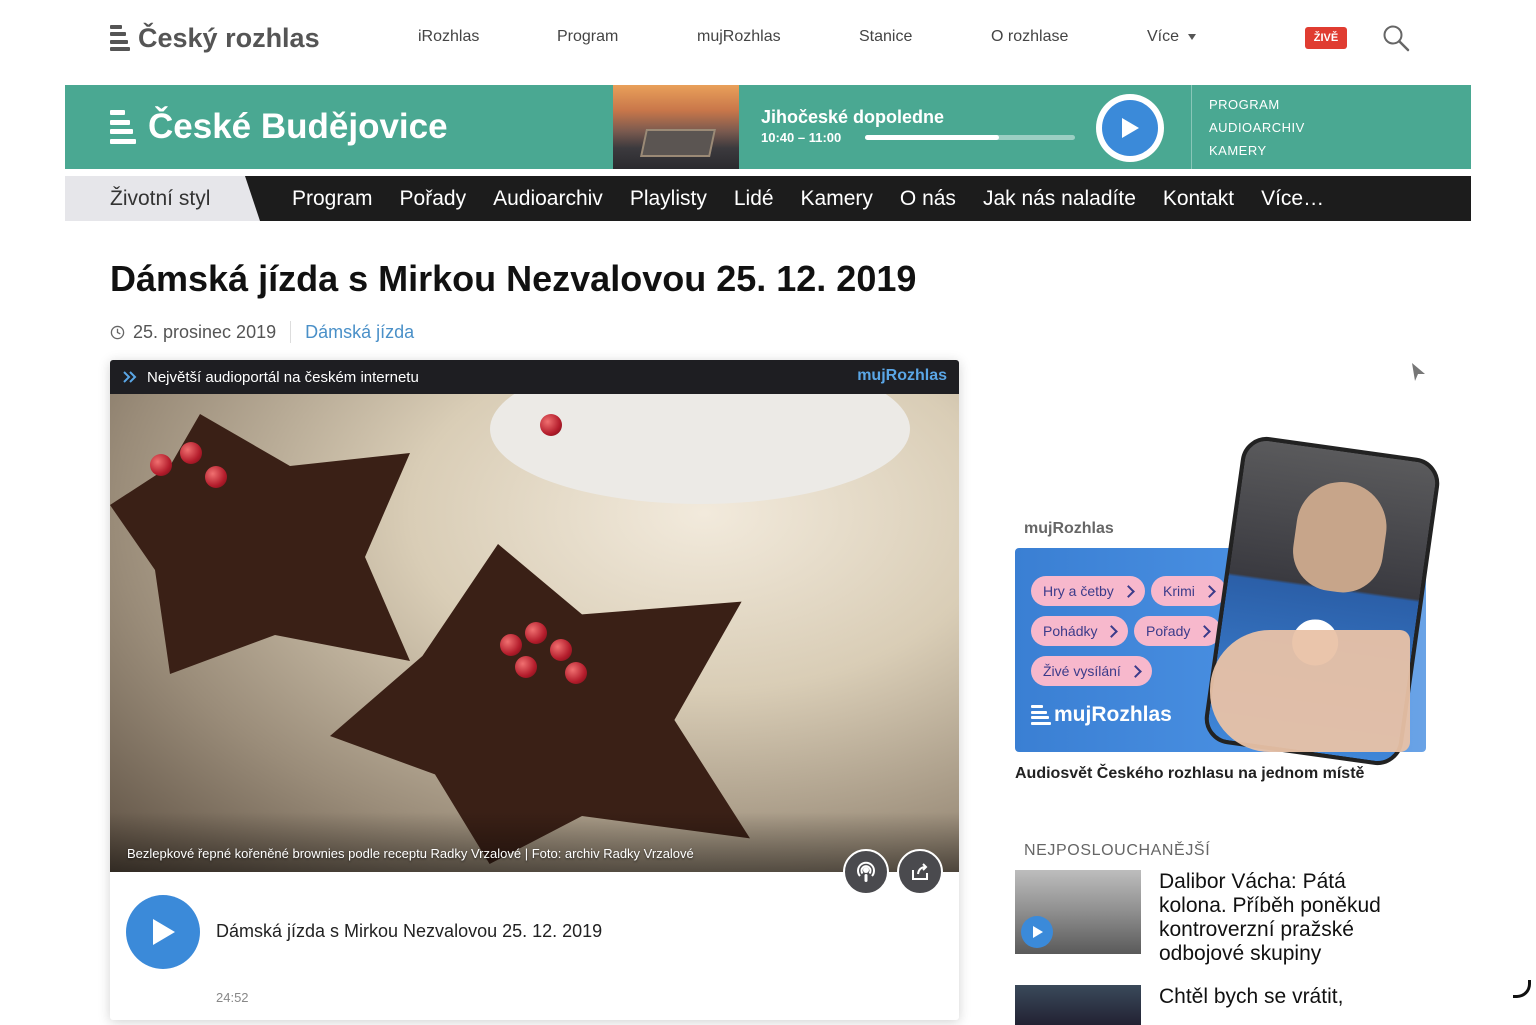 The width and height of the screenshot is (1536, 1025). Describe the element at coordinates (162, 198) in the screenshot. I see `section-label: Životní styl` at that location.